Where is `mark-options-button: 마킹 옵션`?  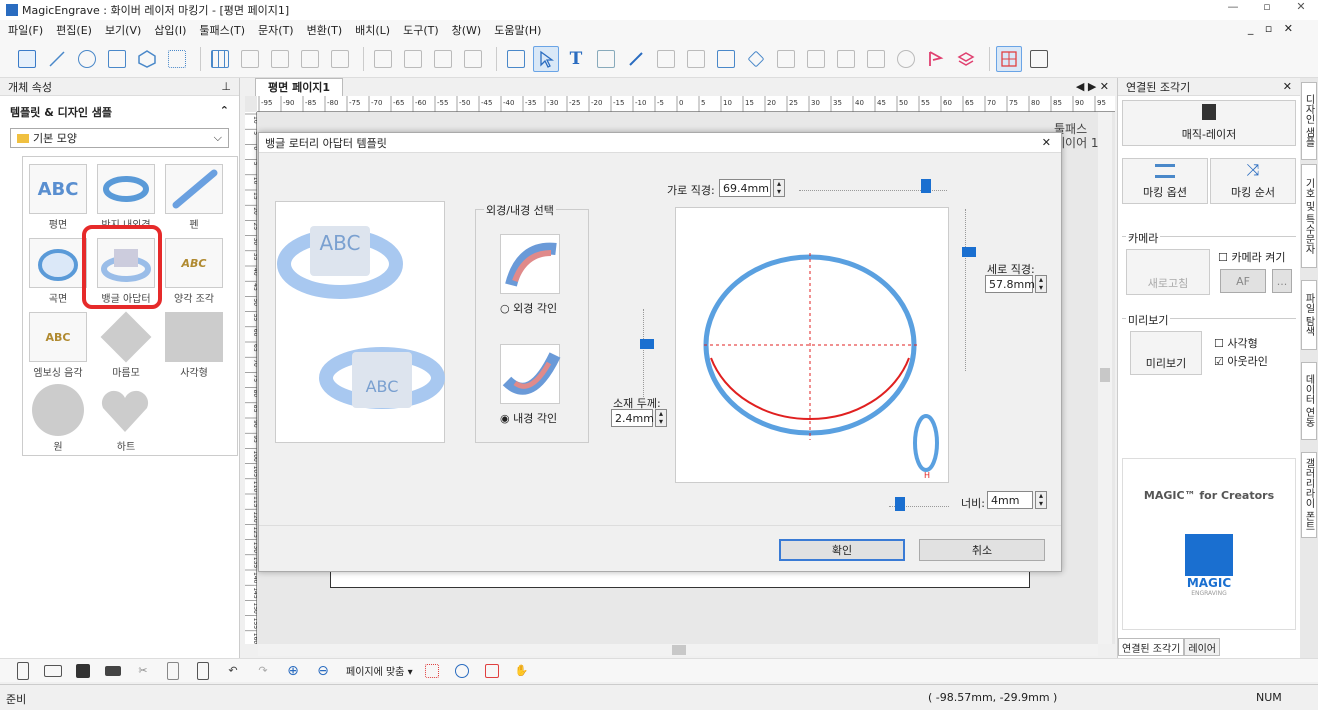 mark-options-button: 마킹 옵션 is located at coordinates (1165, 181).